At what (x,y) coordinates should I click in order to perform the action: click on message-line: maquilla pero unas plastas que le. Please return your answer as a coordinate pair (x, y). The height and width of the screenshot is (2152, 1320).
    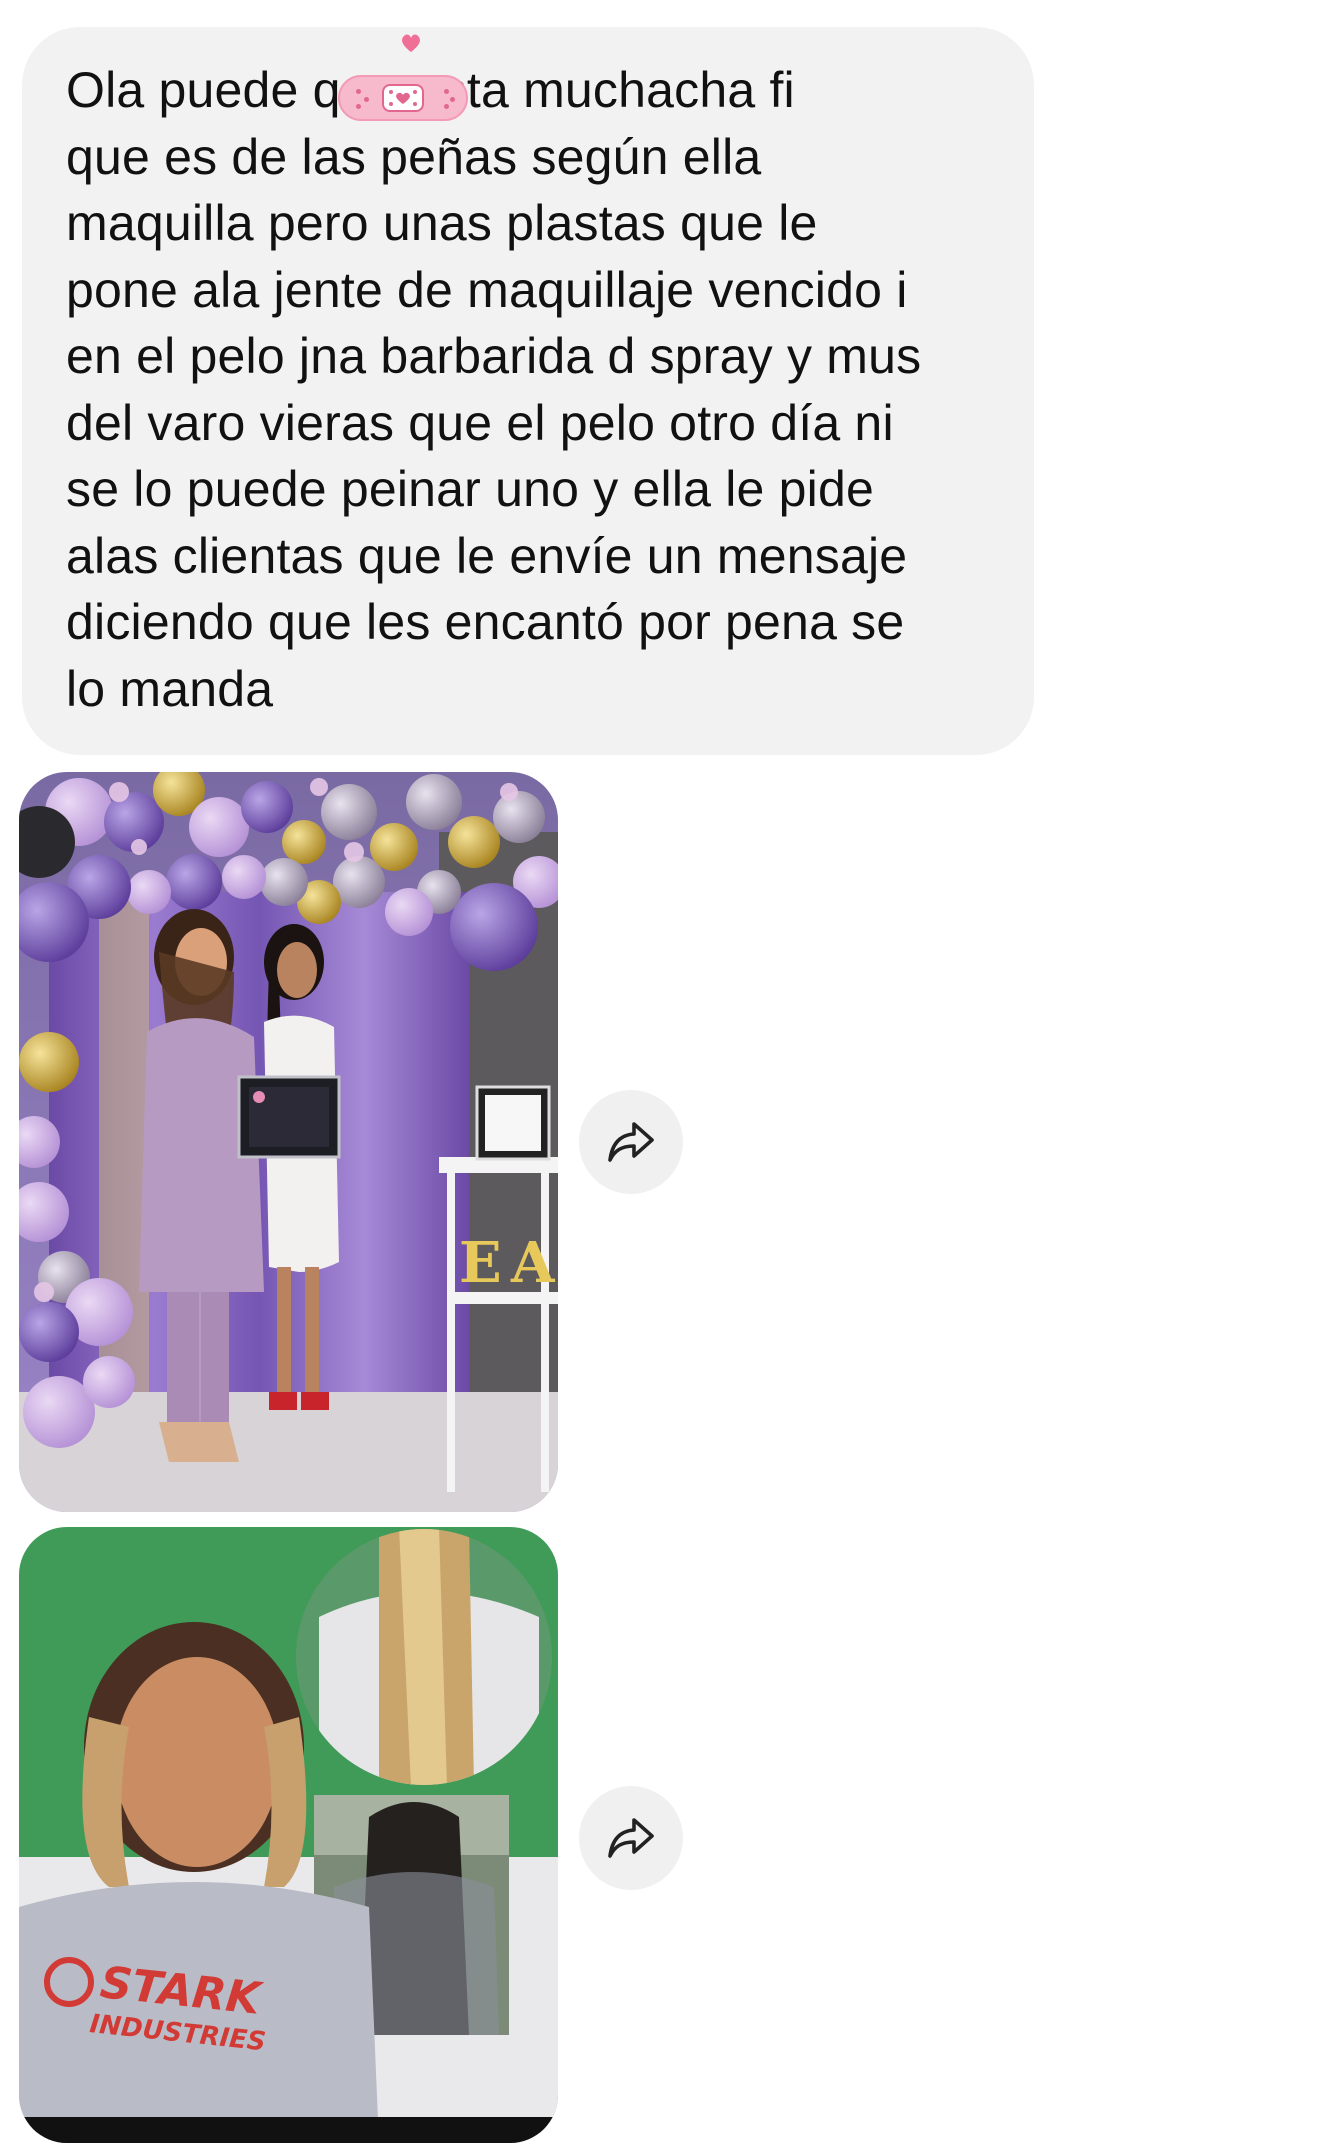
    Looking at the image, I should click on (442, 223).